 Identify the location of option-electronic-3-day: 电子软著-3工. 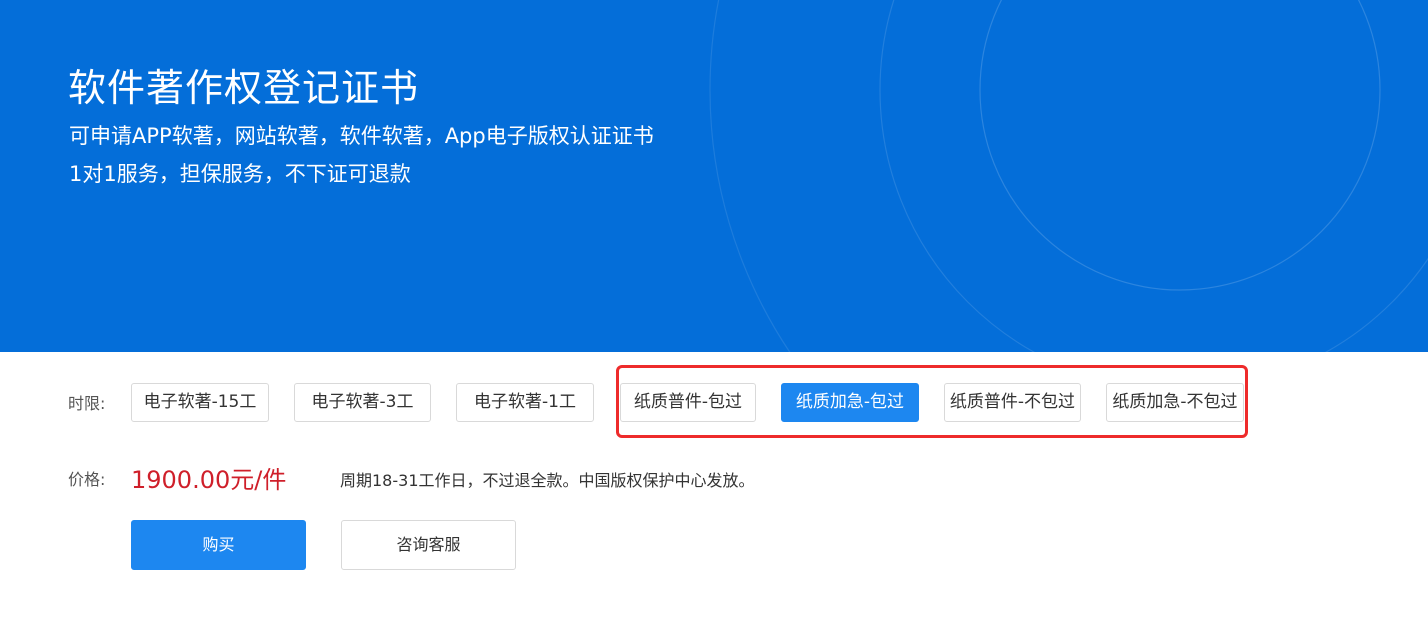
(362, 402).